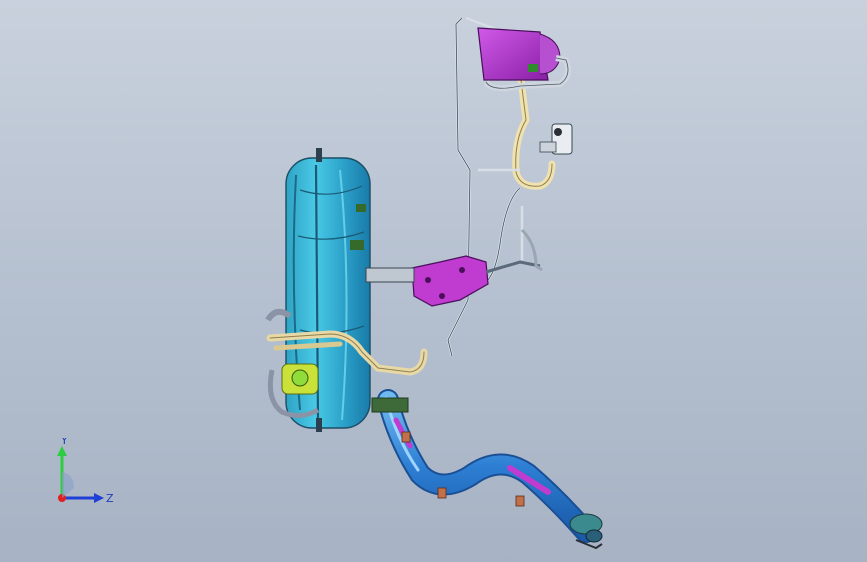 This screenshot has height=562, width=867. Describe the element at coordinates (484, 466) in the screenshot. I see `filler-pipe` at that location.